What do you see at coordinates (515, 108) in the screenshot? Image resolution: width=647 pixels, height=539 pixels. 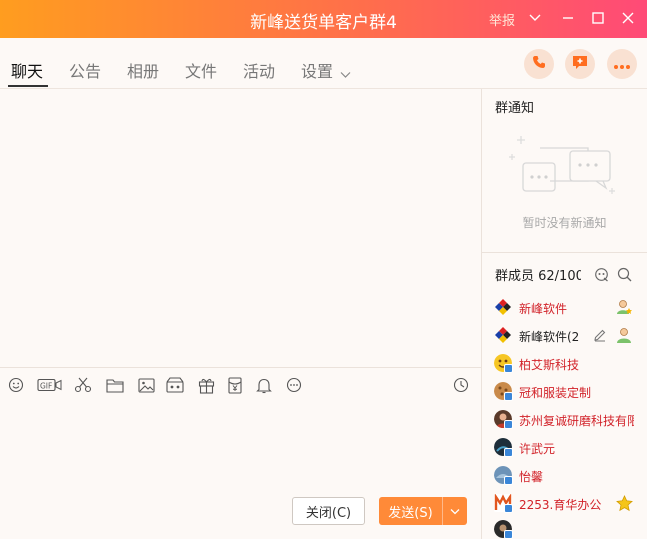 I see `group-notice-title: 群通知` at bounding box center [515, 108].